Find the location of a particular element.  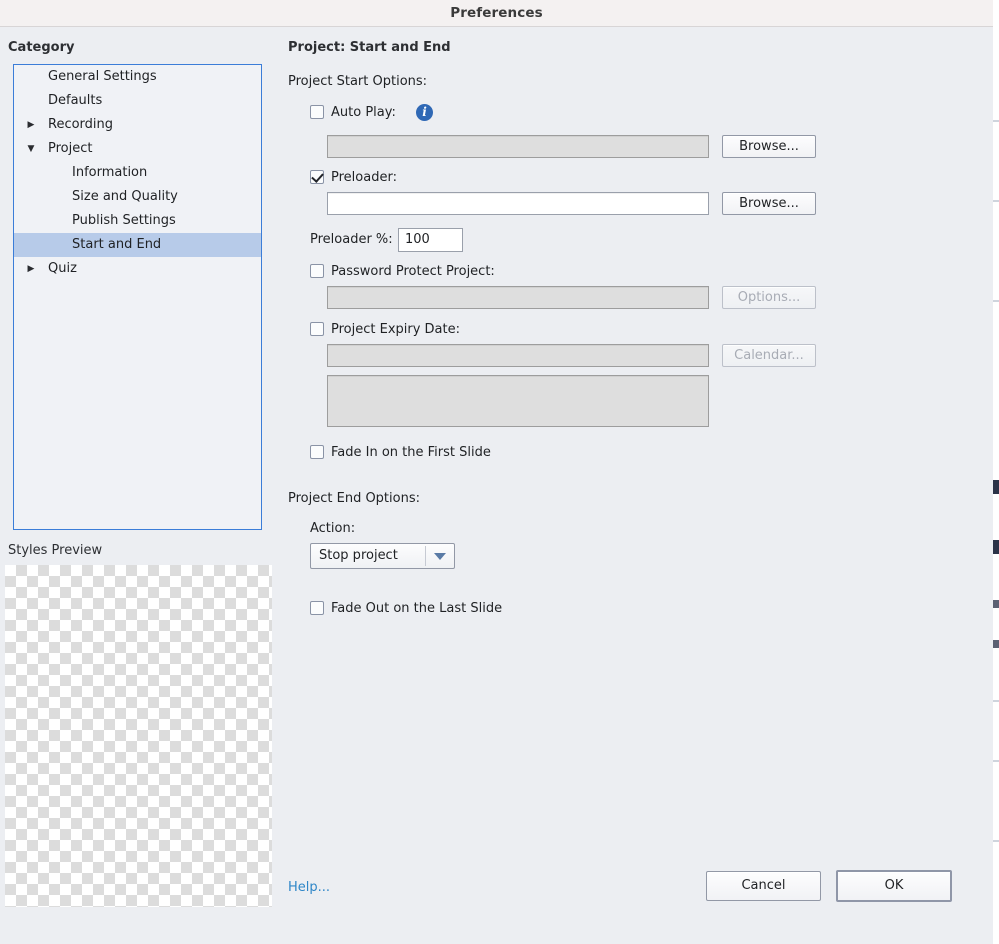

background-sliver is located at coordinates (996, 472).